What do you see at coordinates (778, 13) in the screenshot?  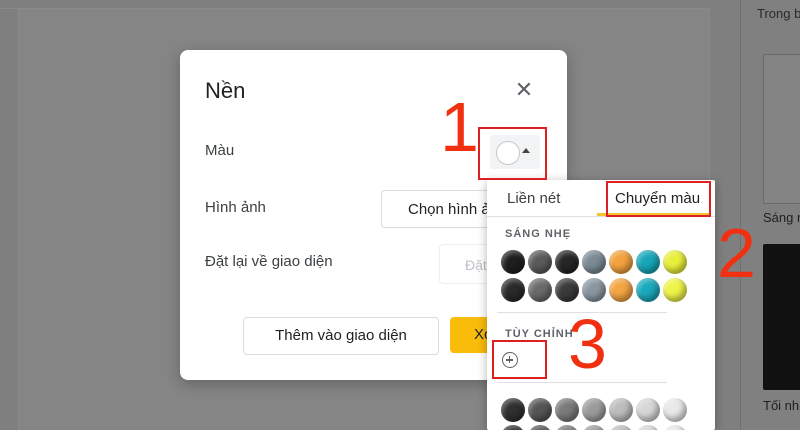 I see `themes-panel-title: Trong b` at bounding box center [778, 13].